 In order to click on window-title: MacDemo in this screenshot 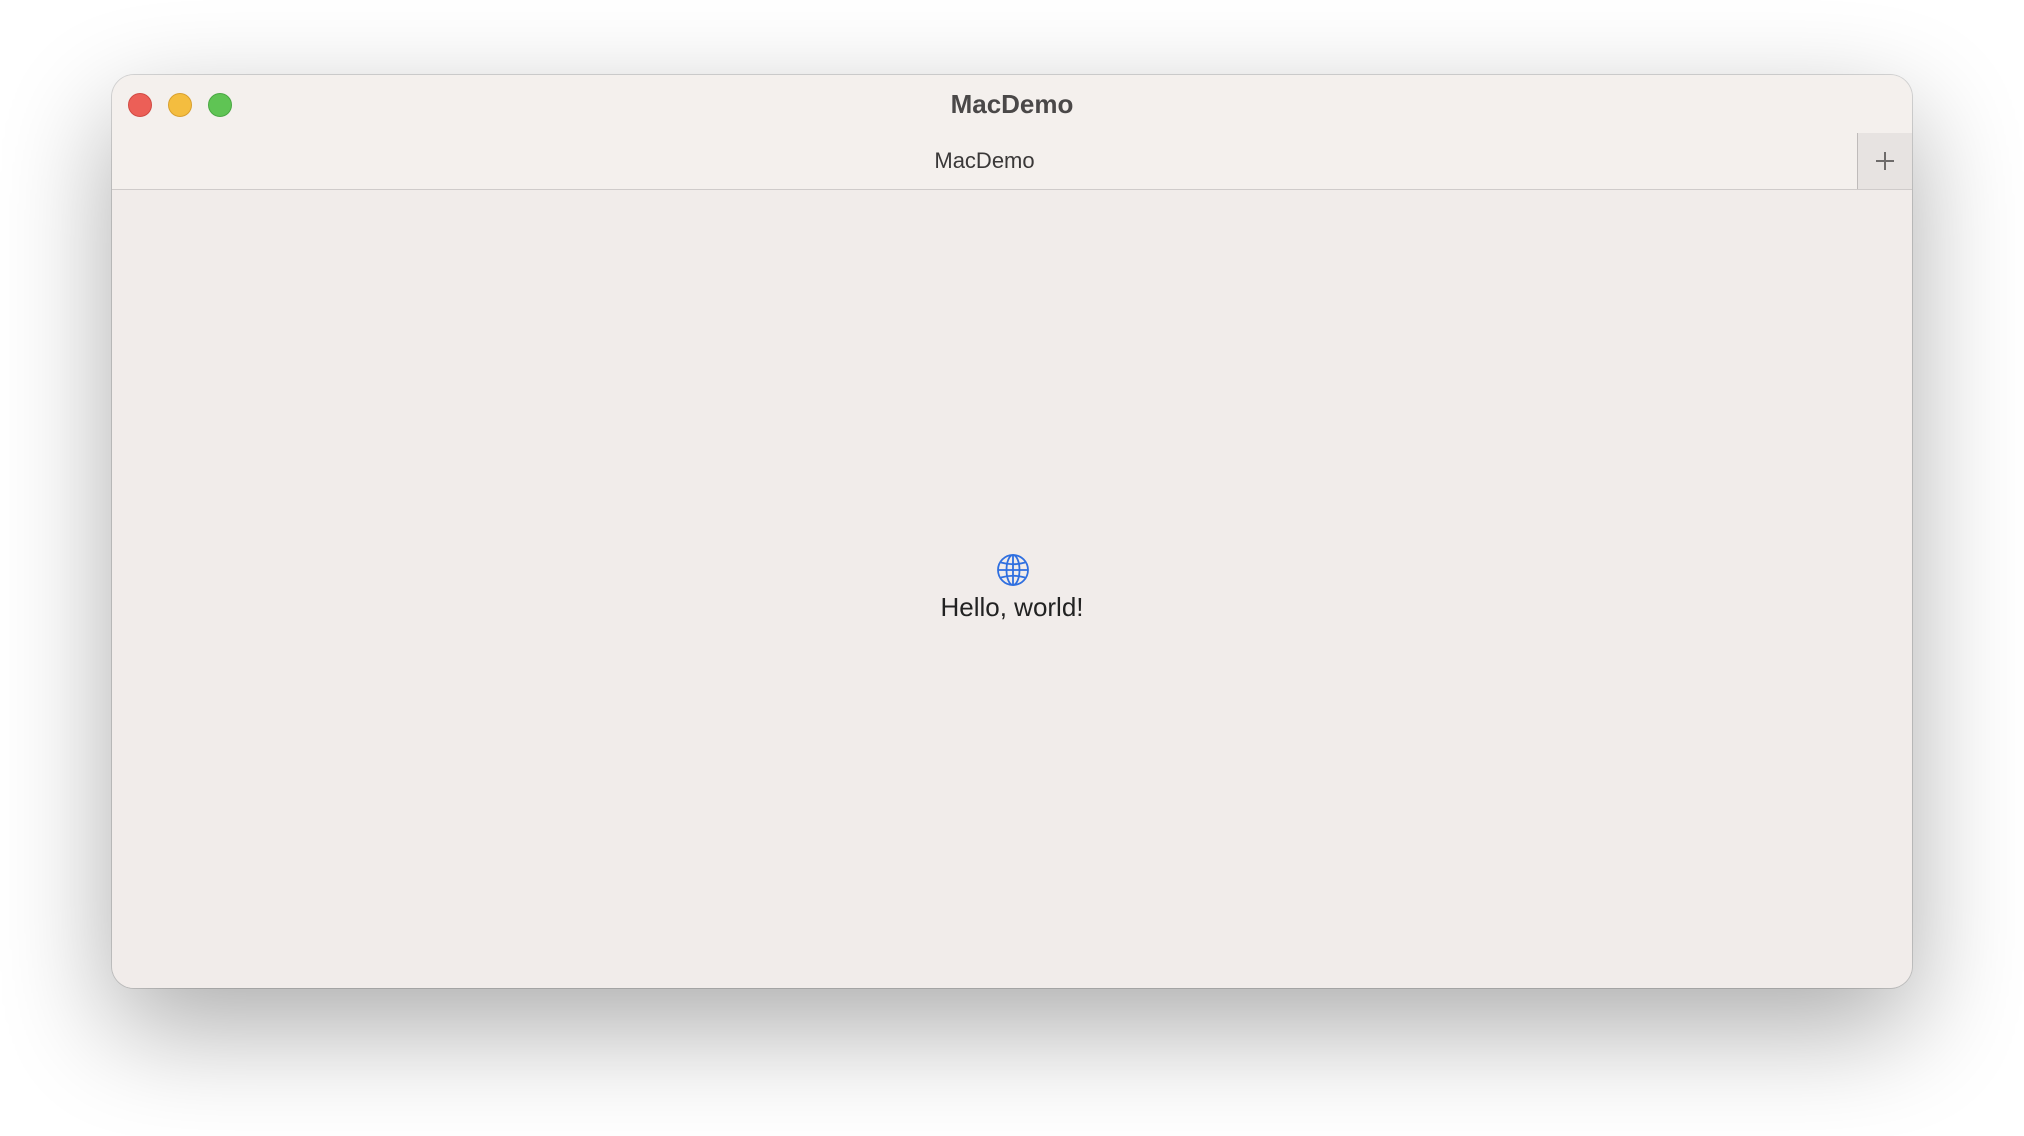, I will do `click(1012, 104)`.